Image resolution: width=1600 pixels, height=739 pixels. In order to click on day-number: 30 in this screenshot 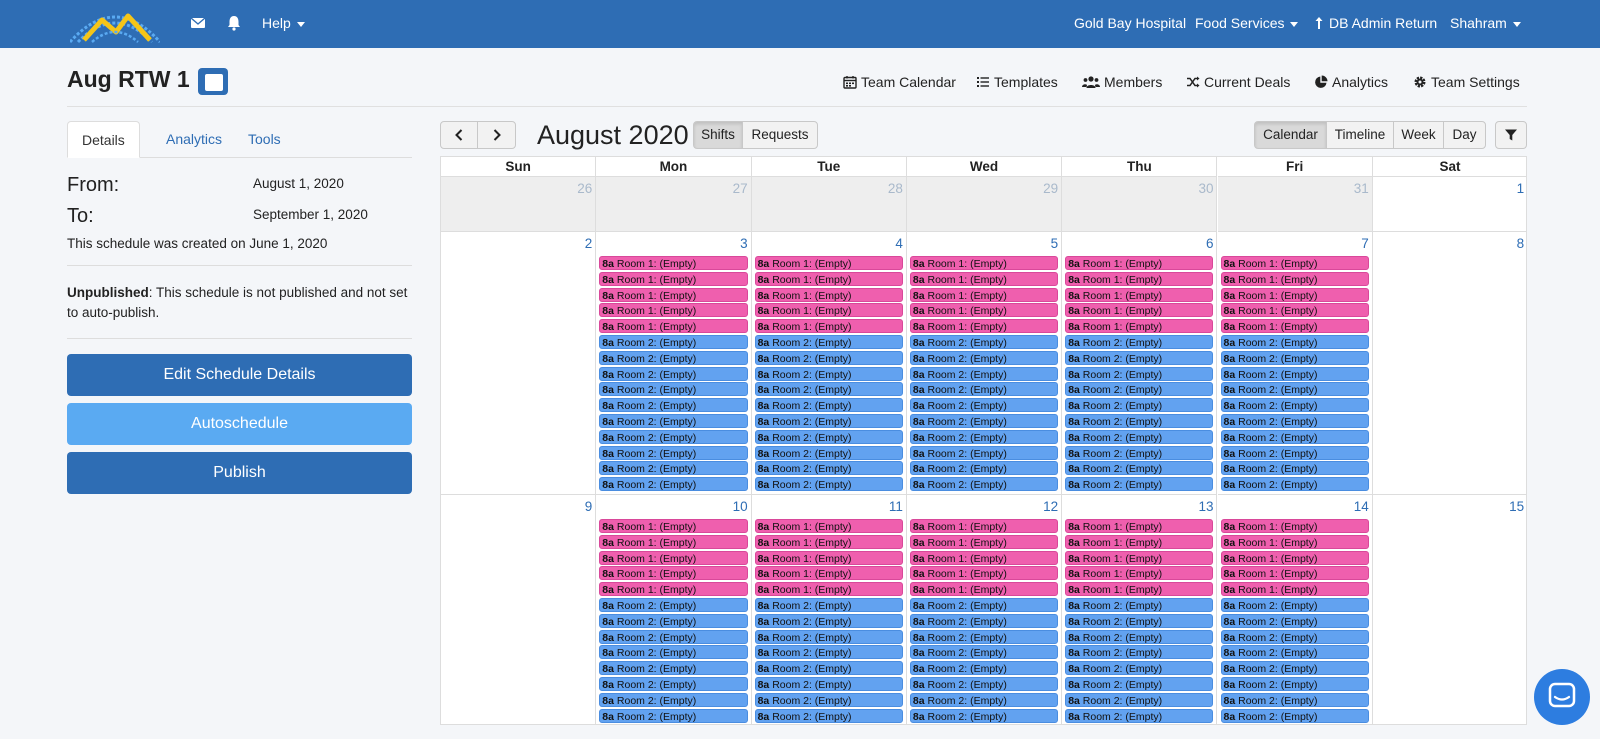, I will do `click(1205, 188)`.